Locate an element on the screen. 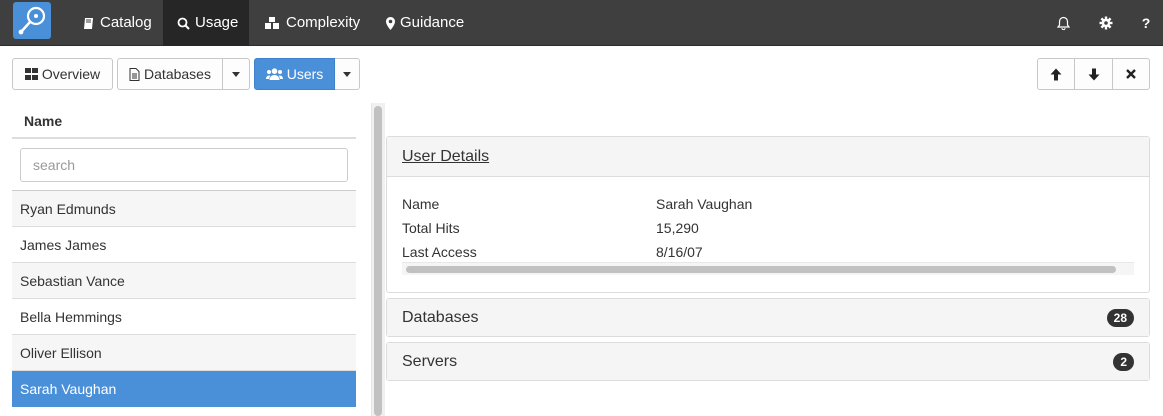 This screenshot has height=416, width=1163. arrow-down-icon is located at coordinates (1093, 74).